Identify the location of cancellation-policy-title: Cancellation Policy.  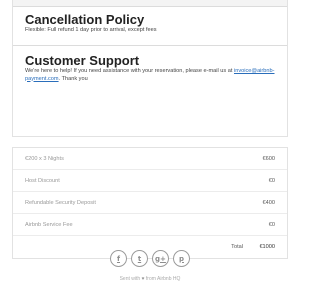
(85, 19).